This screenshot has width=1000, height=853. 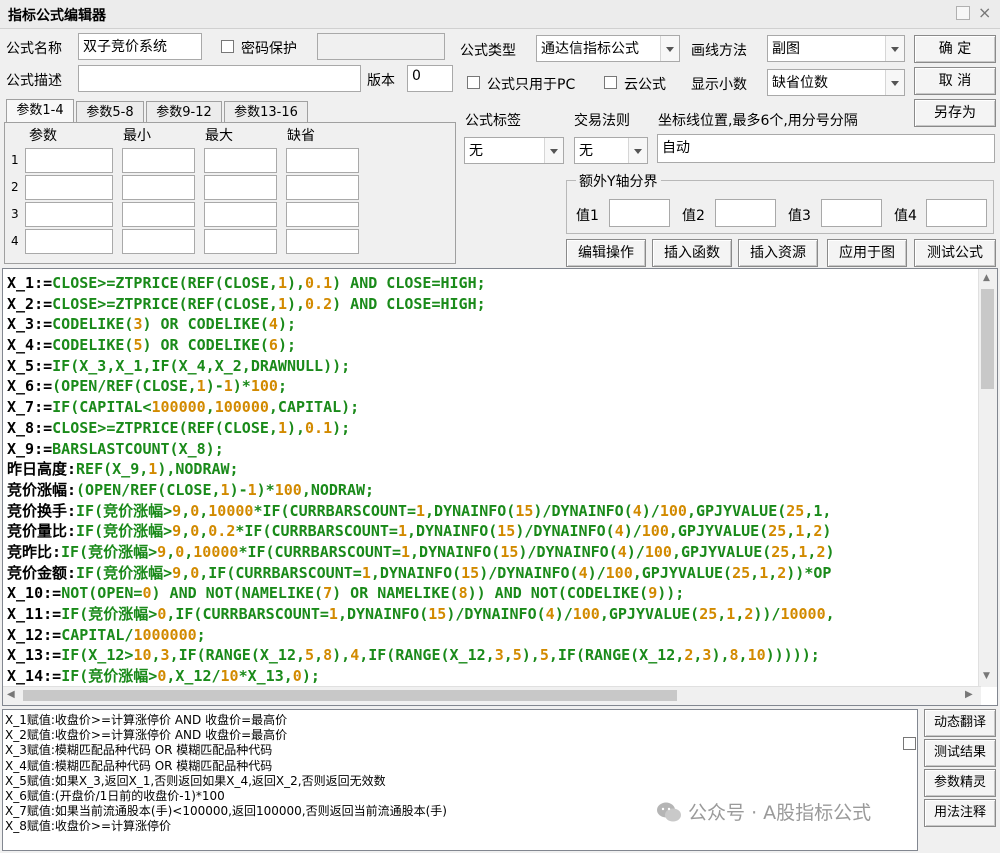 What do you see at coordinates (421, 635) in the screenshot?
I see `code-line: X_12:=CAPITAL/1000000;` at bounding box center [421, 635].